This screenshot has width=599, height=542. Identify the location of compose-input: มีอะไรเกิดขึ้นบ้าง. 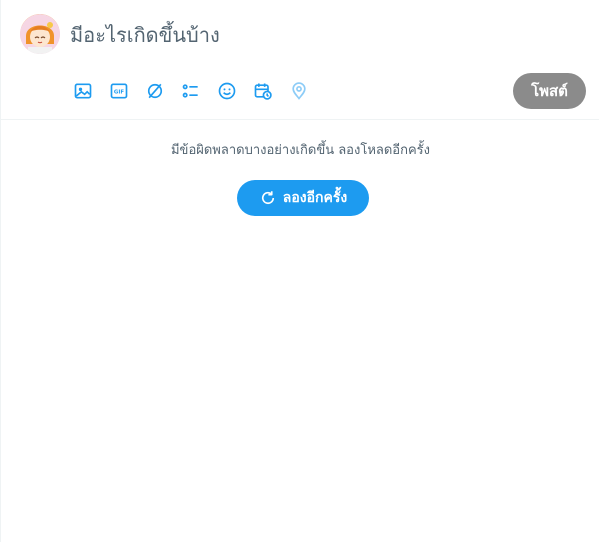
(145, 35).